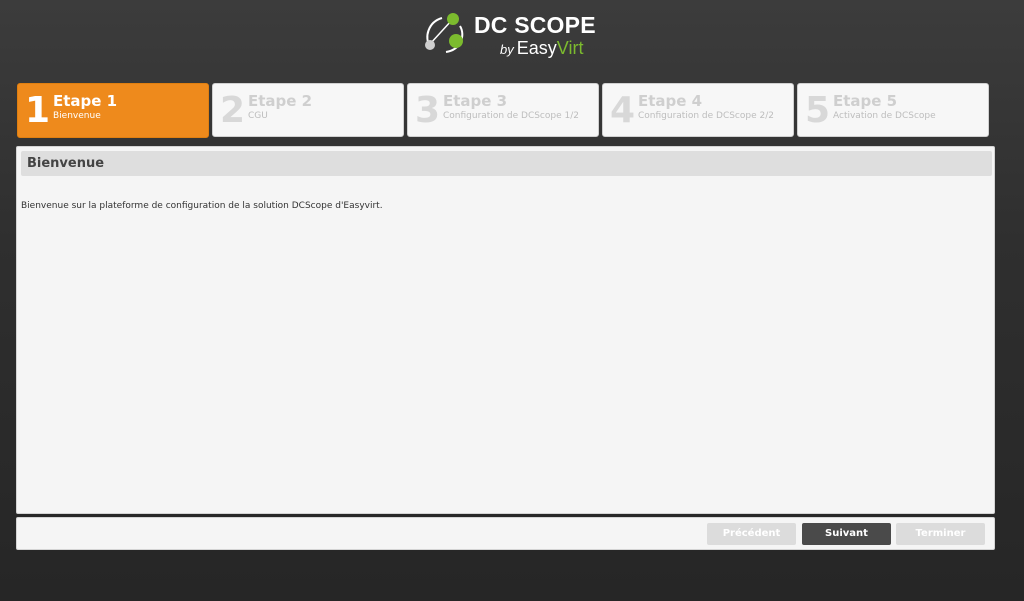  What do you see at coordinates (751, 534) in the screenshot?
I see `previous-button: Précédent` at bounding box center [751, 534].